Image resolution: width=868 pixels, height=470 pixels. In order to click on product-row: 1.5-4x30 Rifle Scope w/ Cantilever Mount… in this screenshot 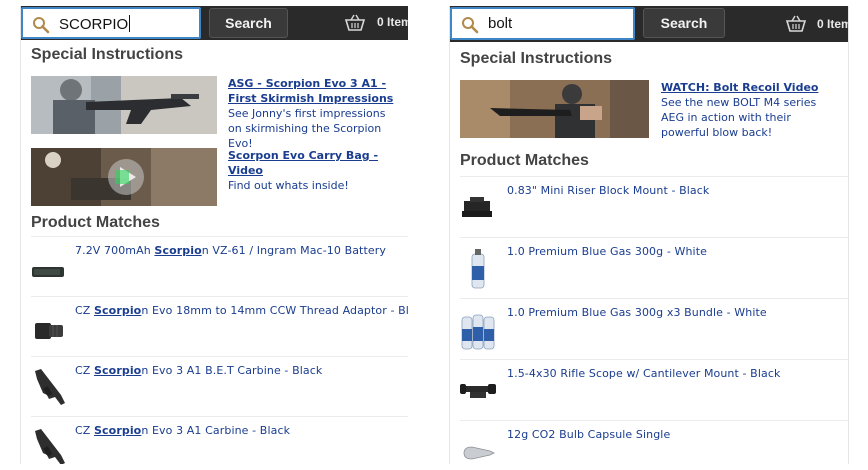, I will do `click(654, 389)`.